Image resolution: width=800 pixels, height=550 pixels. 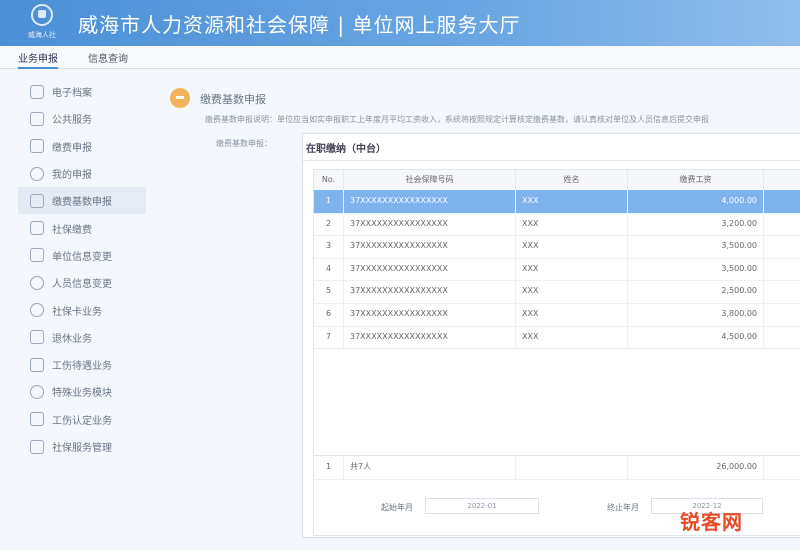 I want to click on sidebar-item-13: 社保服务管理, so click(x=82, y=446).